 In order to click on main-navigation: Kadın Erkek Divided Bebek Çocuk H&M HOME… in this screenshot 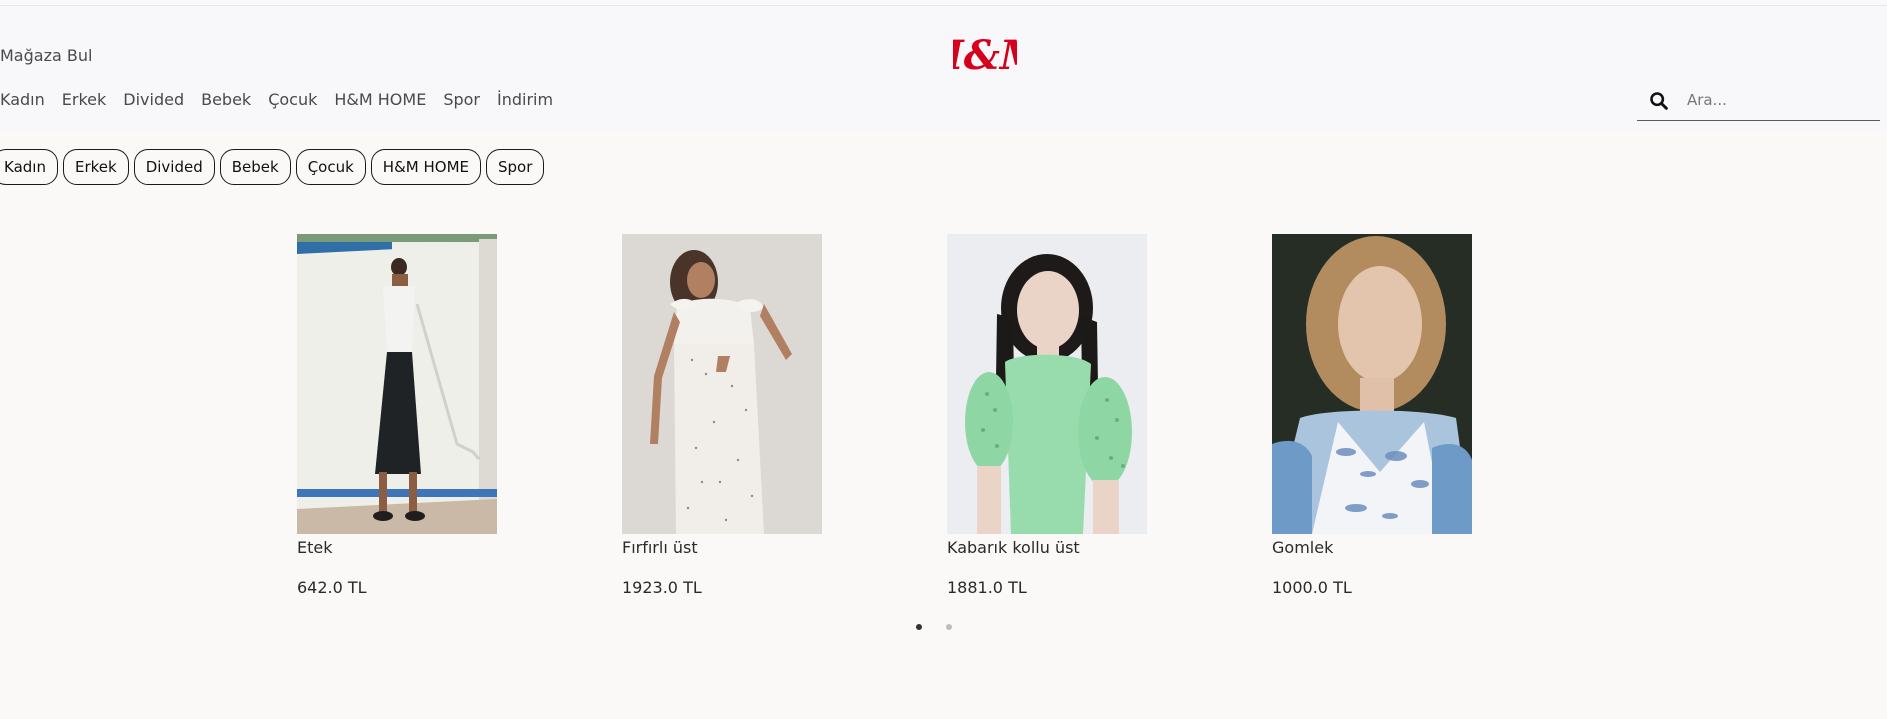, I will do `click(276, 99)`.